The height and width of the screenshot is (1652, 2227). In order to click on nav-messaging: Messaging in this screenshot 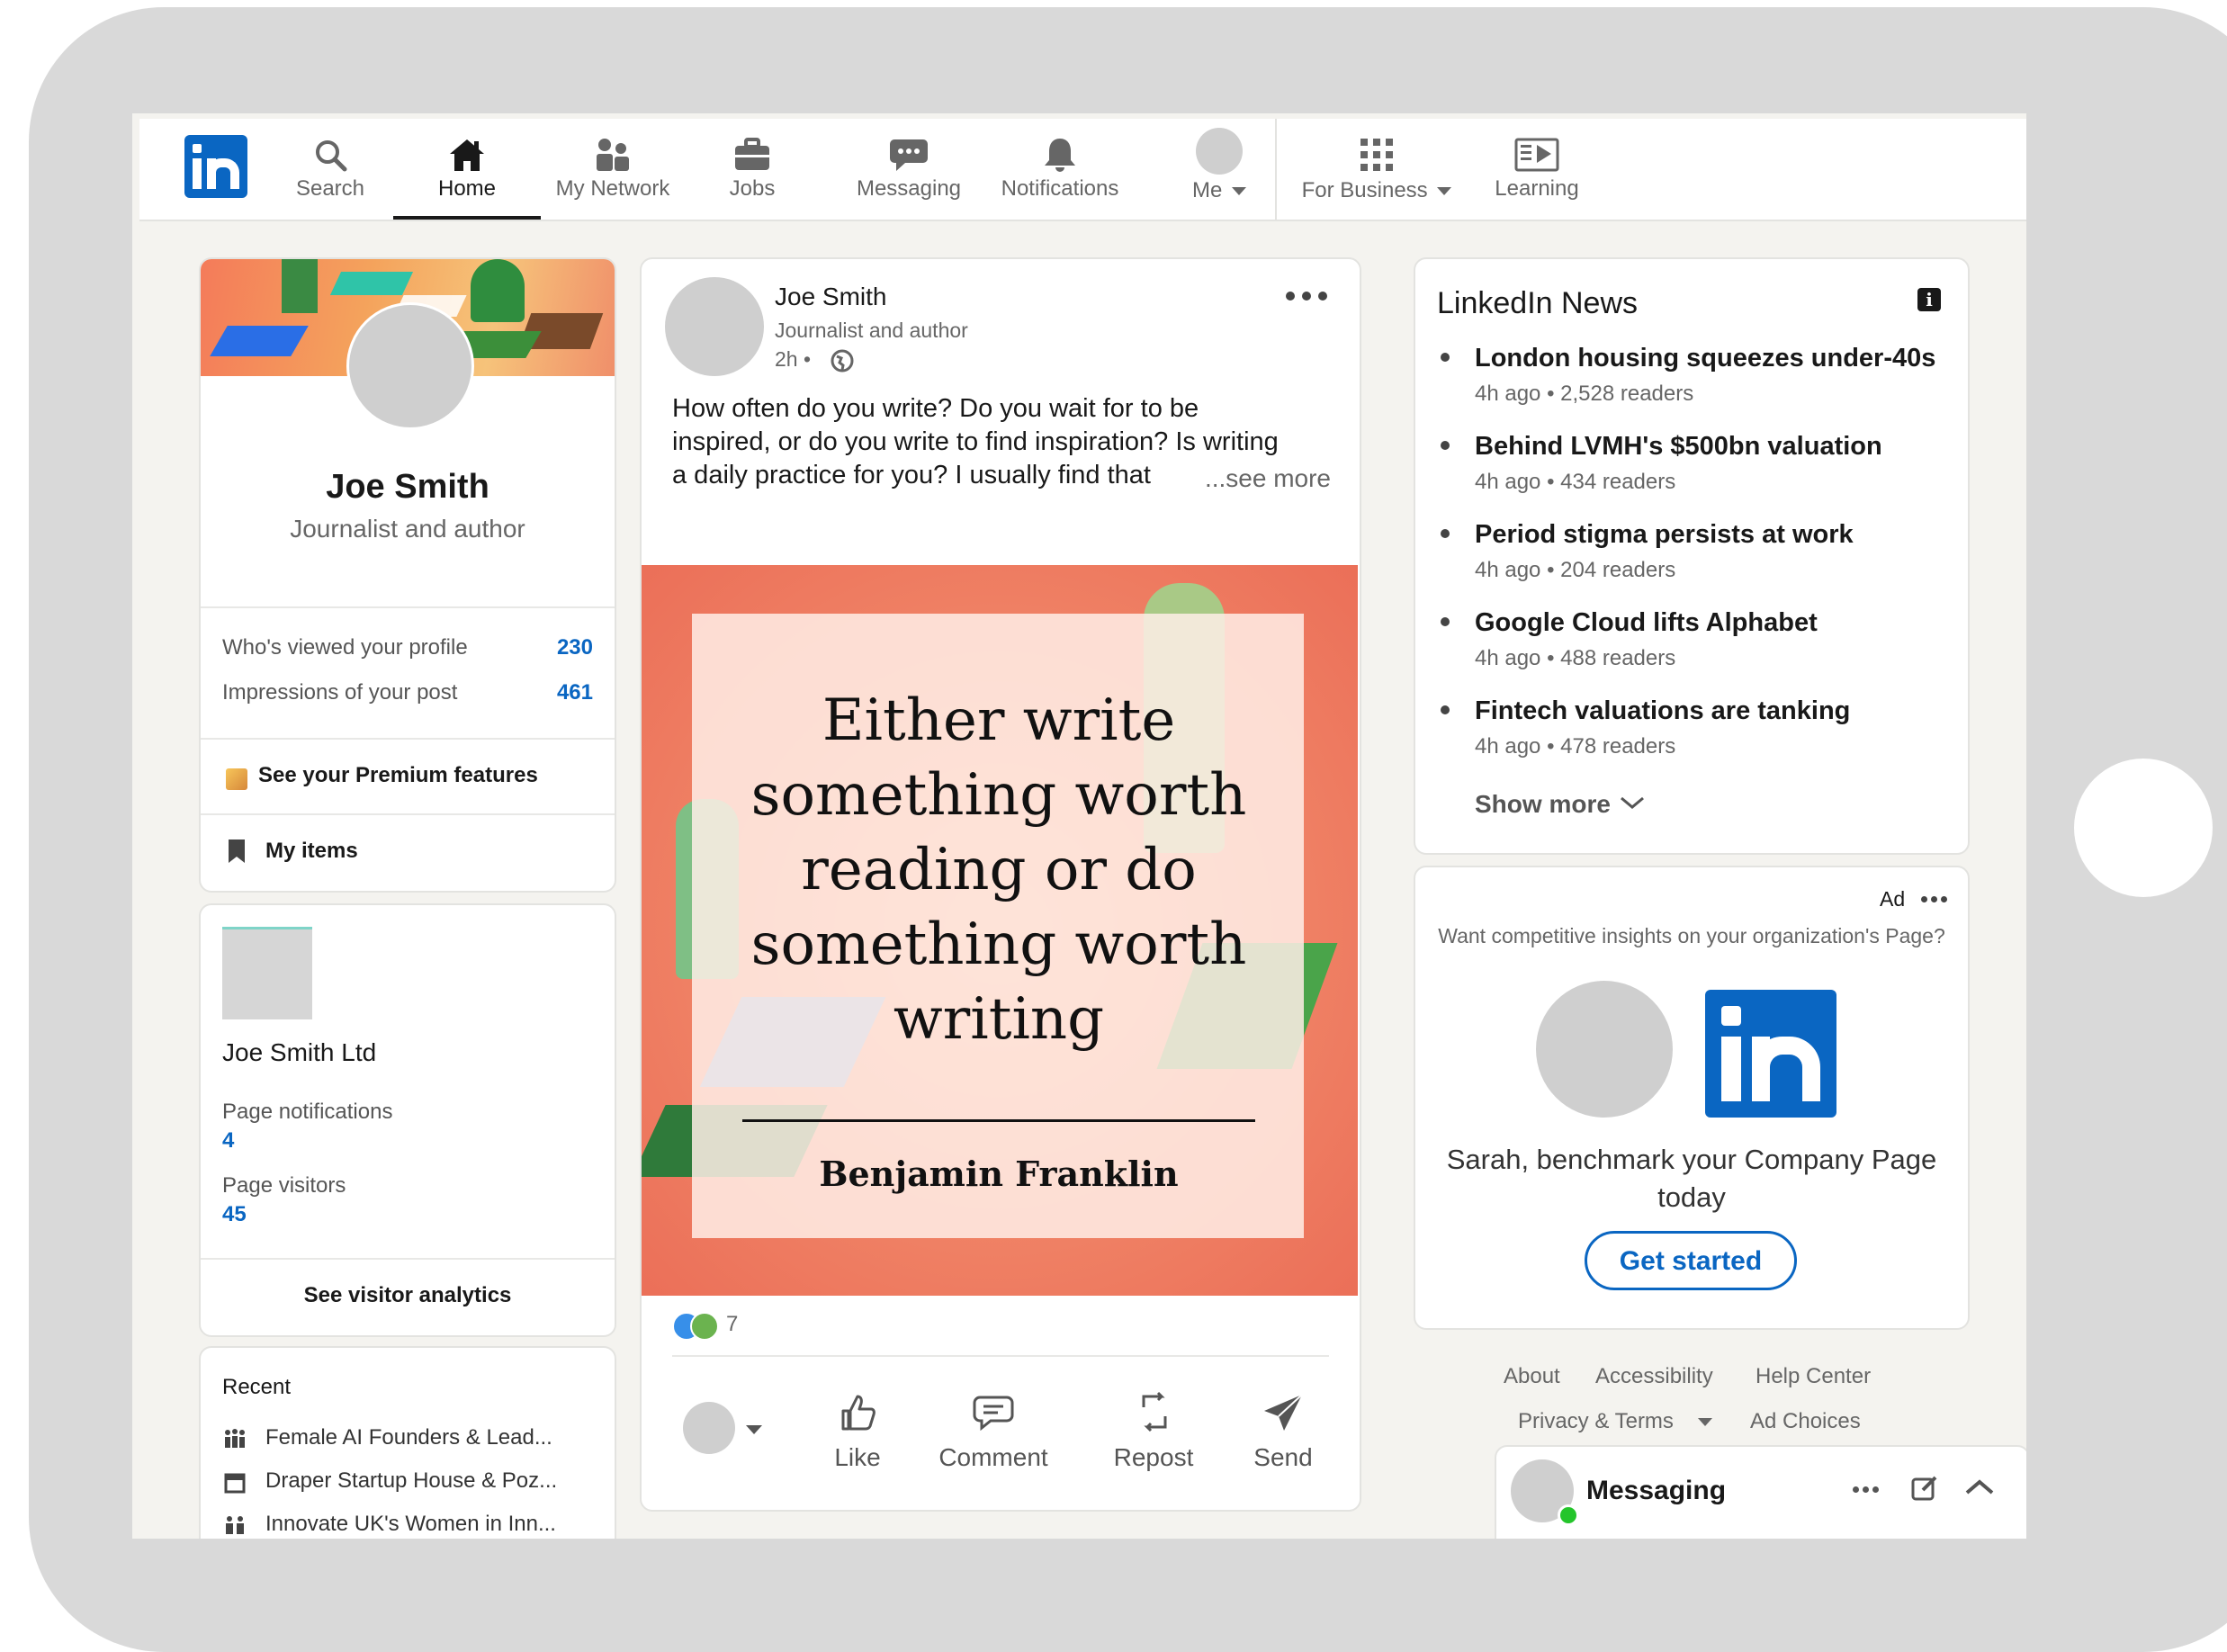, I will do `click(908, 169)`.